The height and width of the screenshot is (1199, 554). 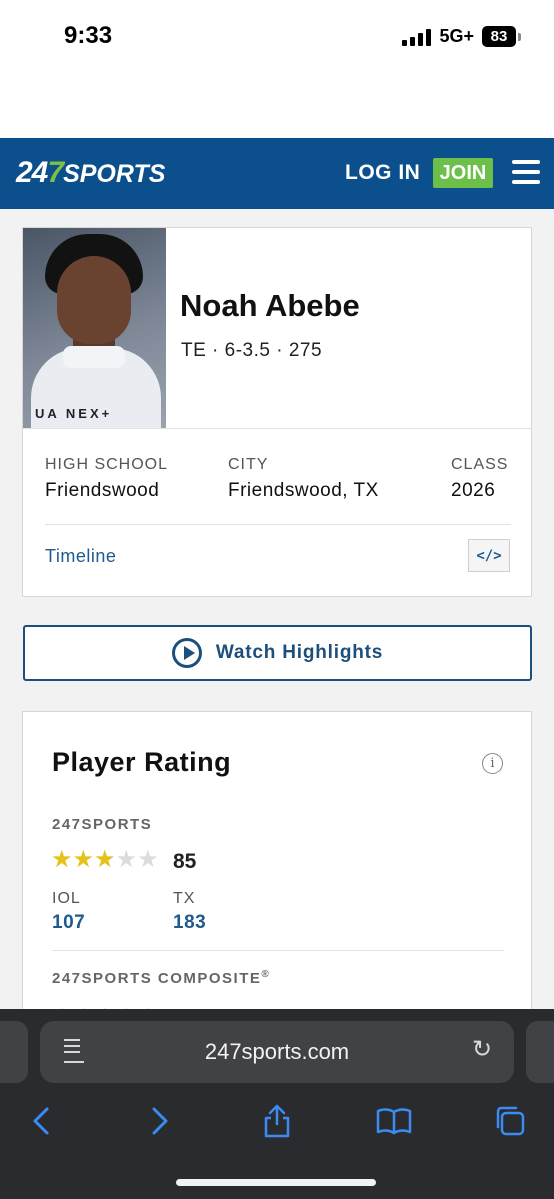 I want to click on menu-icon, so click(x=526, y=172).